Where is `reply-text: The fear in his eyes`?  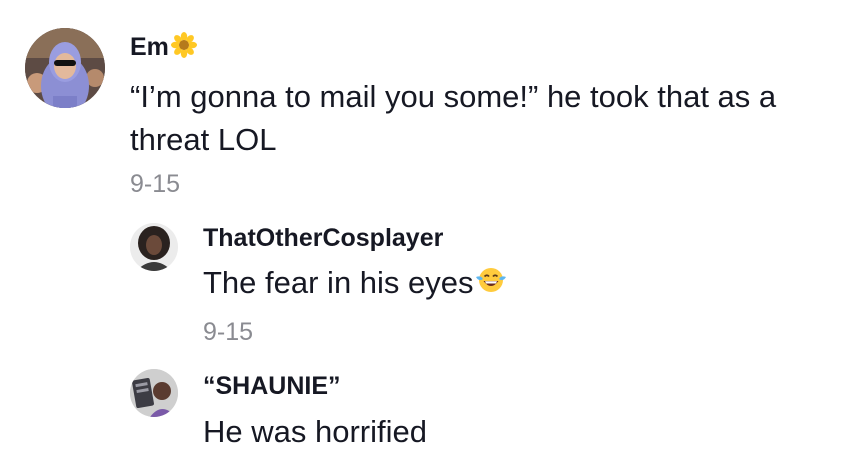
reply-text: The fear in his eyes is located at coordinates (355, 284).